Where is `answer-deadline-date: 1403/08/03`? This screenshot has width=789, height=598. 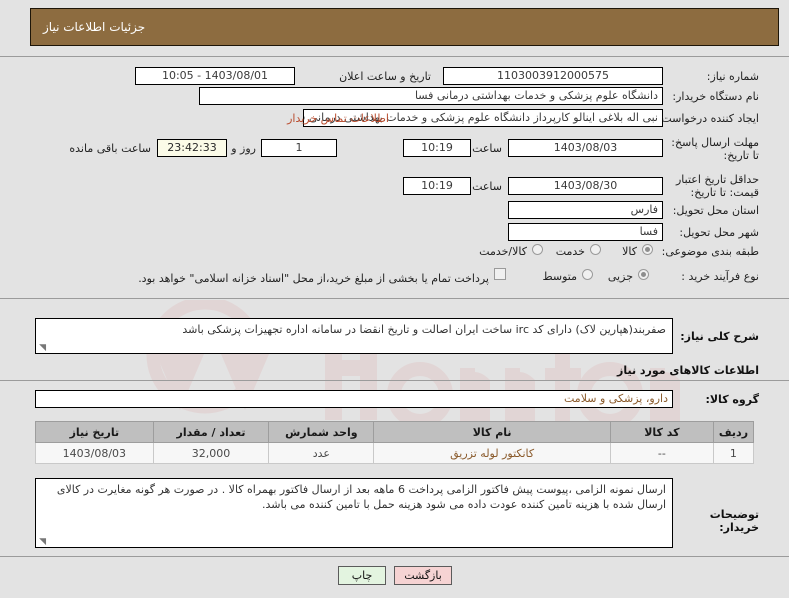 answer-deadline-date: 1403/08/03 is located at coordinates (585, 148).